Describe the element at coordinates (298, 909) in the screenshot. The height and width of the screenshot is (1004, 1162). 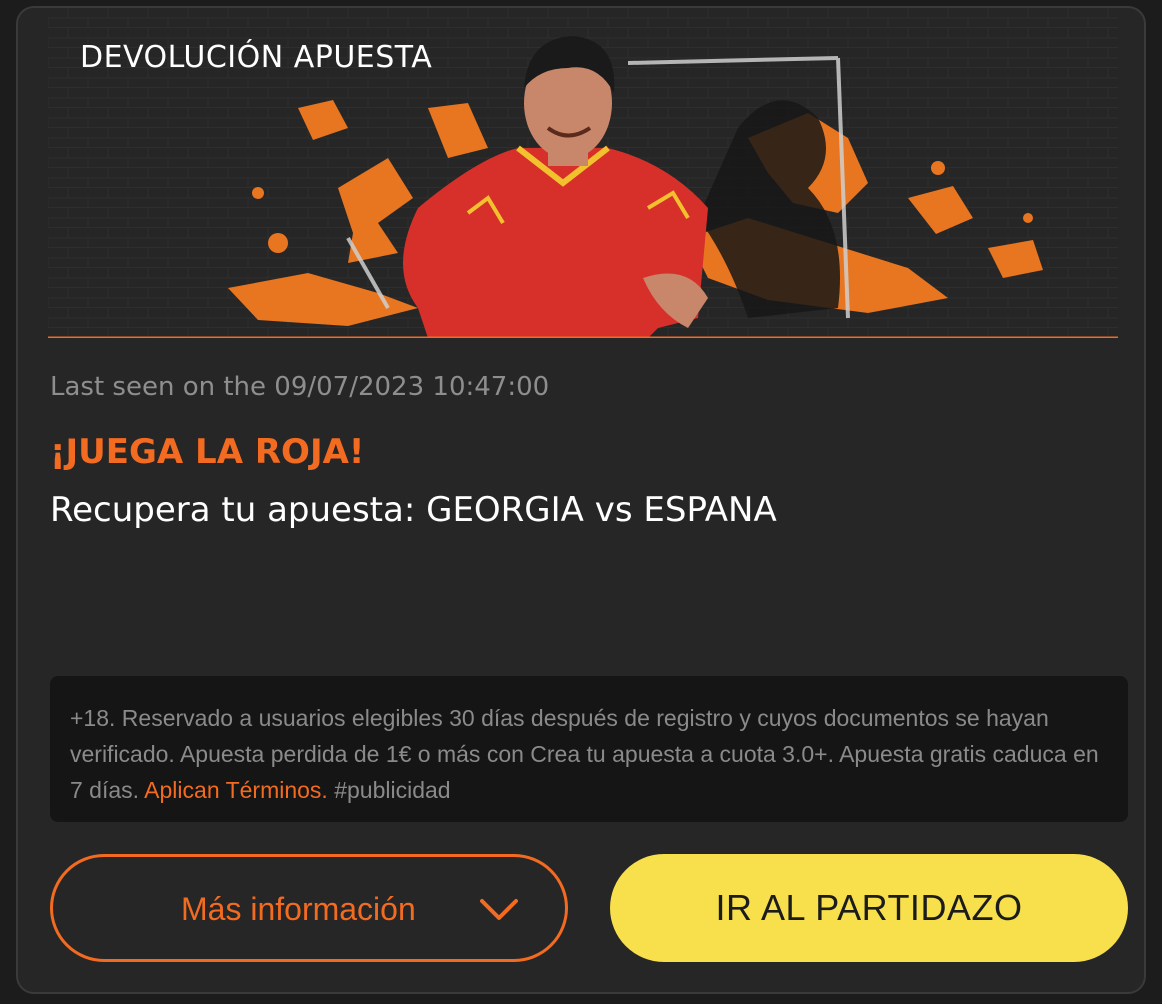
I see `more-info-label: Más información` at that location.